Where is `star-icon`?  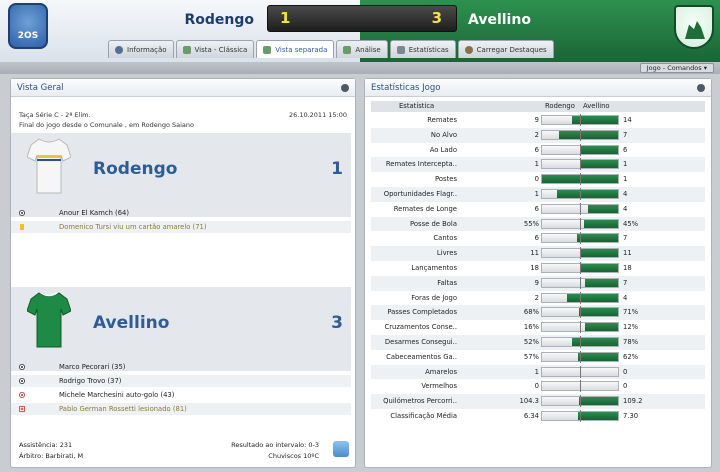
star-icon is located at coordinates (468, 49).